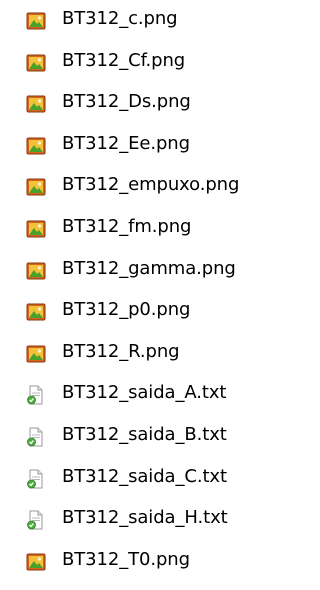 The width and height of the screenshot is (320, 590). What do you see at coordinates (127, 226) in the screenshot?
I see `file-name: BT312_fm.png` at bounding box center [127, 226].